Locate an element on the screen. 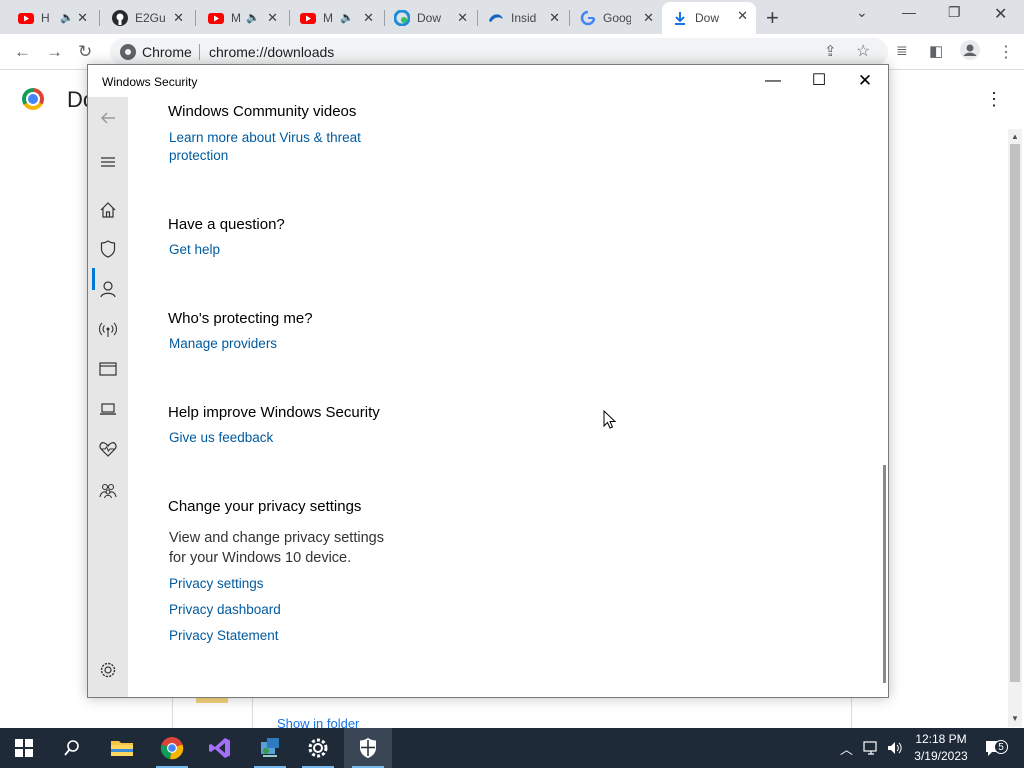  show-hidden-icons-icon: ︿ is located at coordinates (846, 748).